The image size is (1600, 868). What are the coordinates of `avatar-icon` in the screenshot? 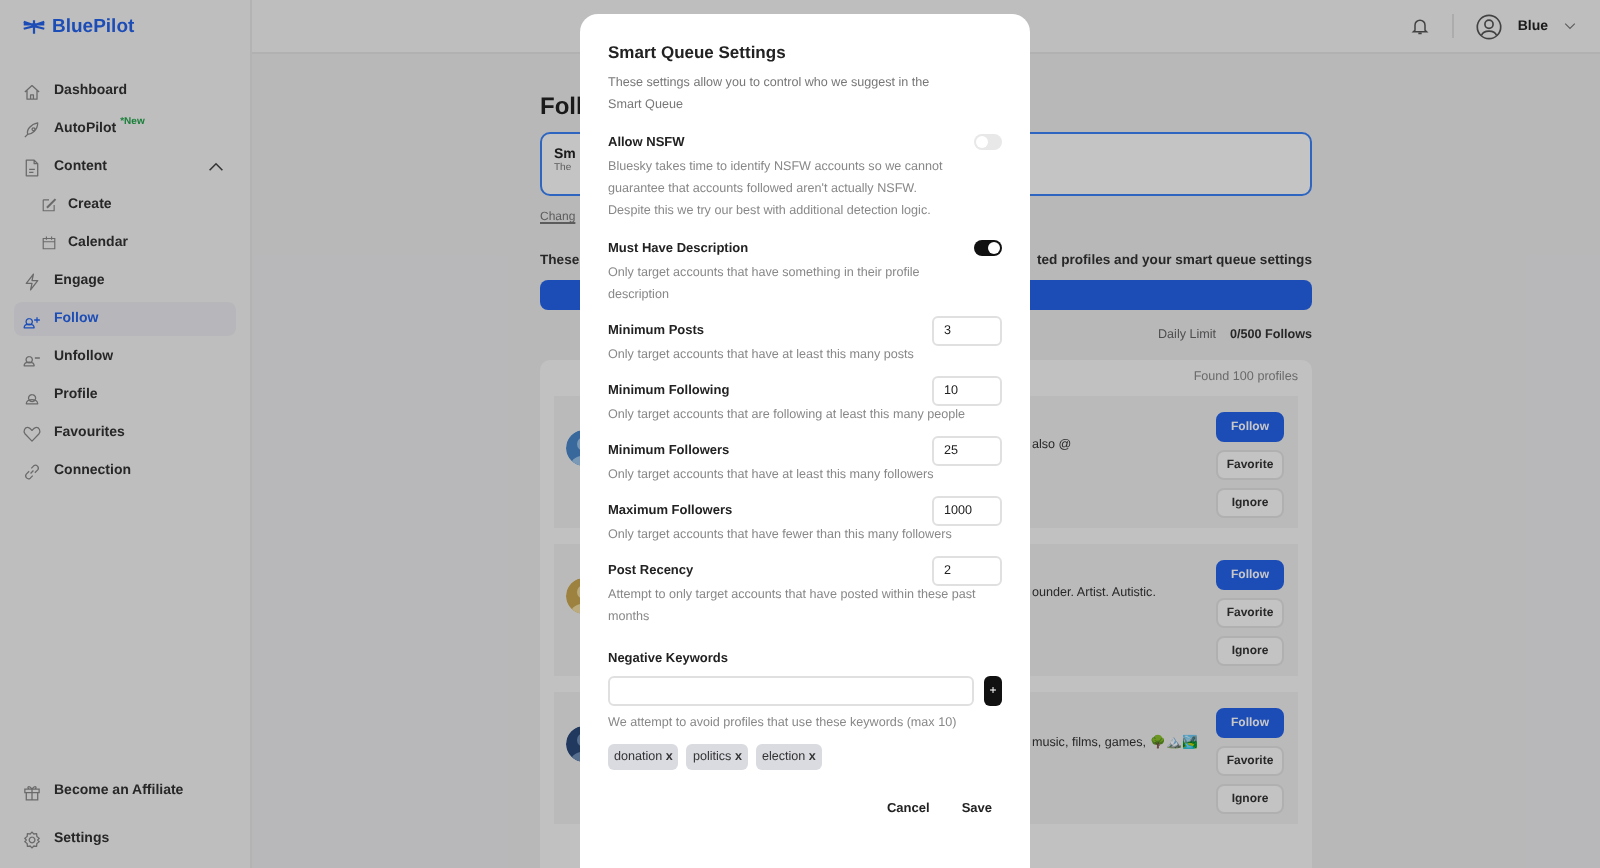 It's located at (1488, 26).